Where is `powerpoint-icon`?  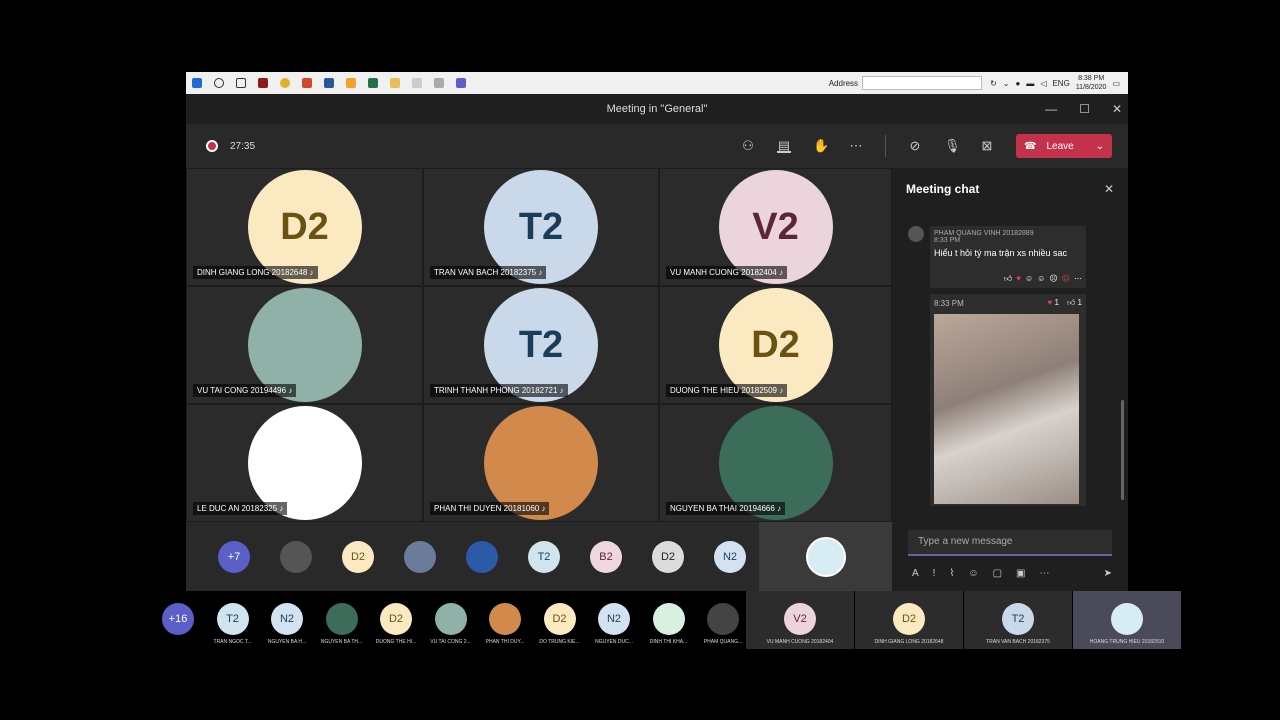
powerpoint-icon is located at coordinates (307, 83).